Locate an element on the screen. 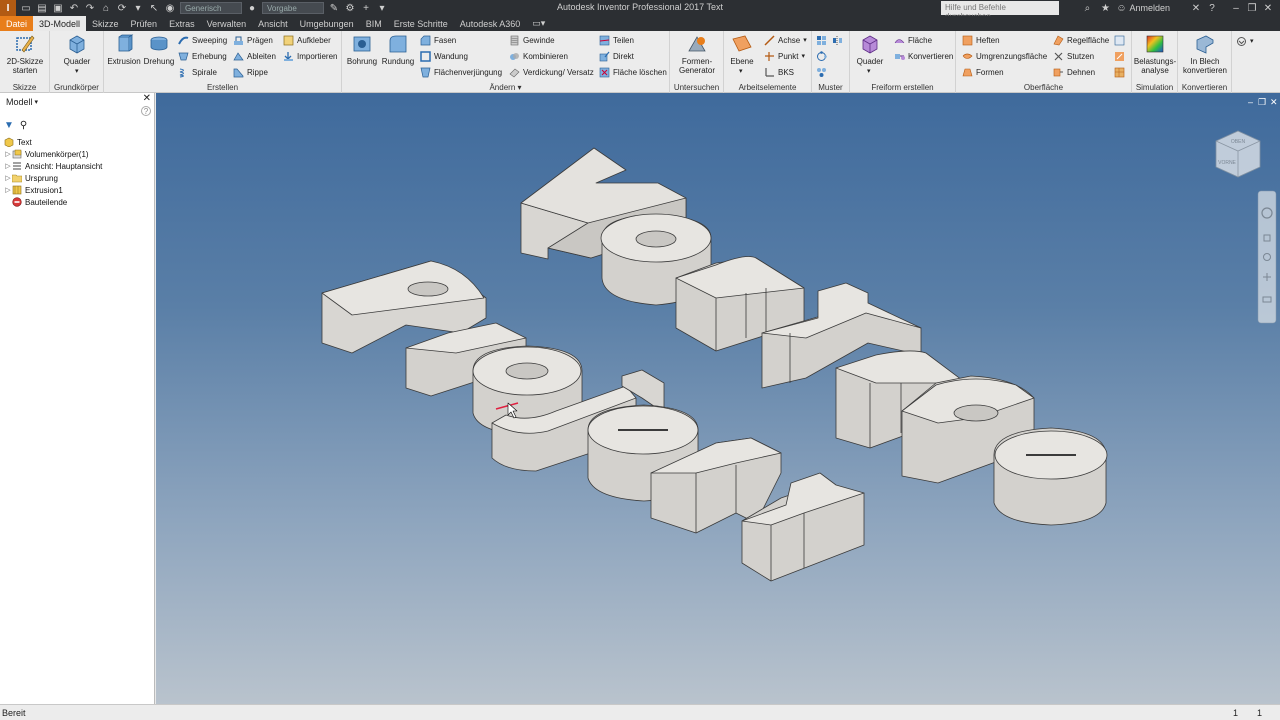 Image resolution: width=1280 pixels, height=720 pixels. tree-item-view: ▷ Ansicht: Hauptansicht is located at coordinates (53, 166).